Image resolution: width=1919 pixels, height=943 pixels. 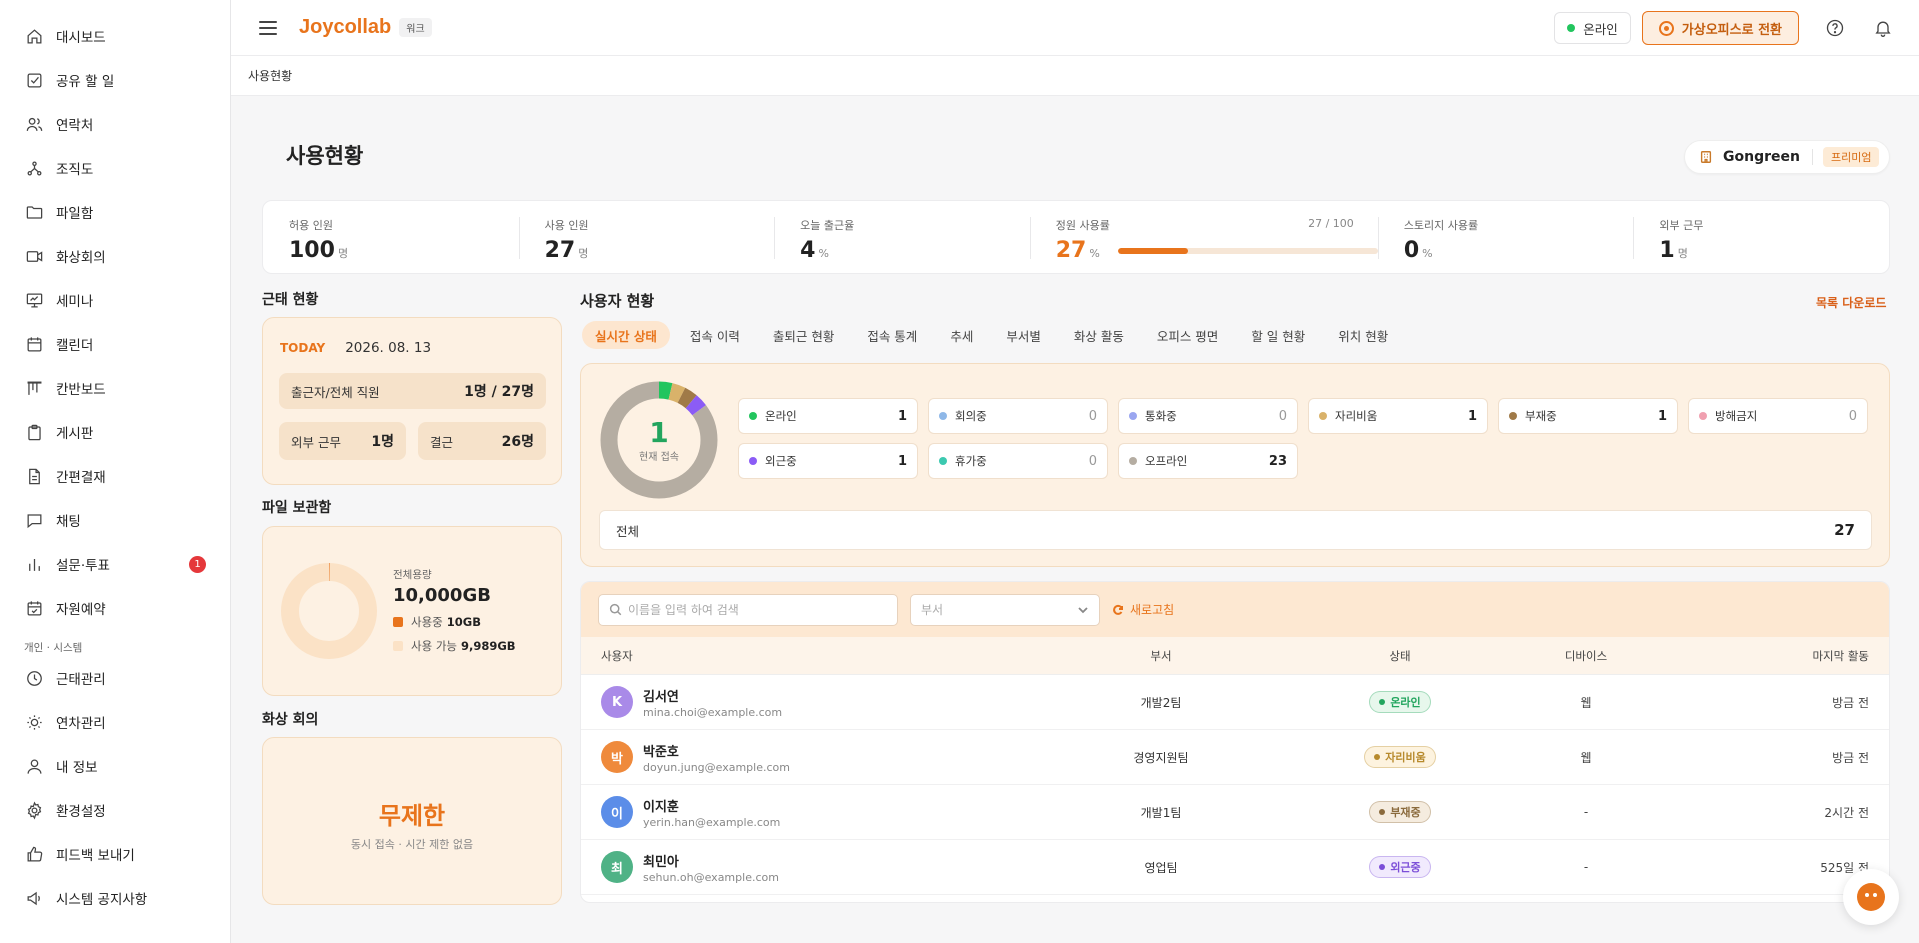 I want to click on breadcrumb-current: 사용현황, so click(x=270, y=75).